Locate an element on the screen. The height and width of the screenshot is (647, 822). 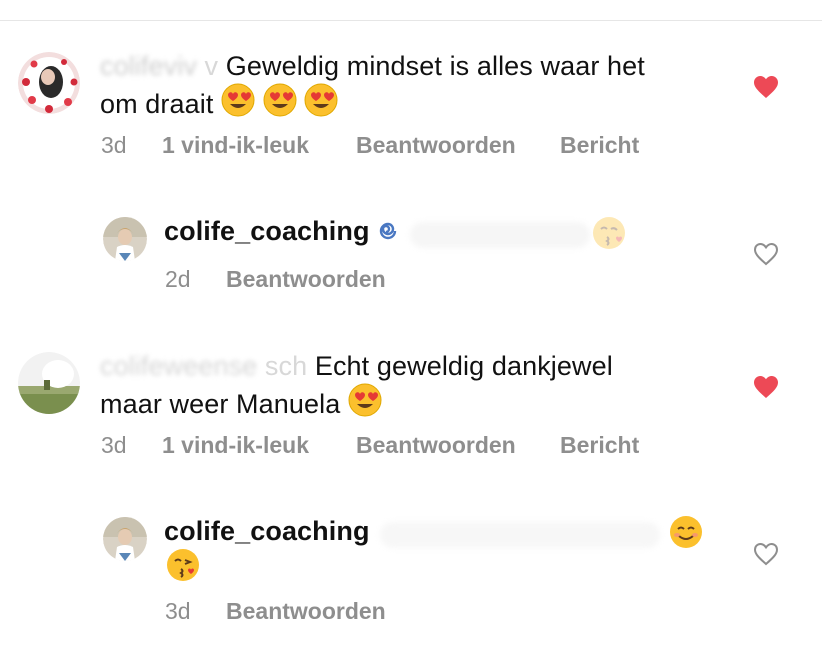
comment-line-2: om draait is located at coordinates (157, 104).